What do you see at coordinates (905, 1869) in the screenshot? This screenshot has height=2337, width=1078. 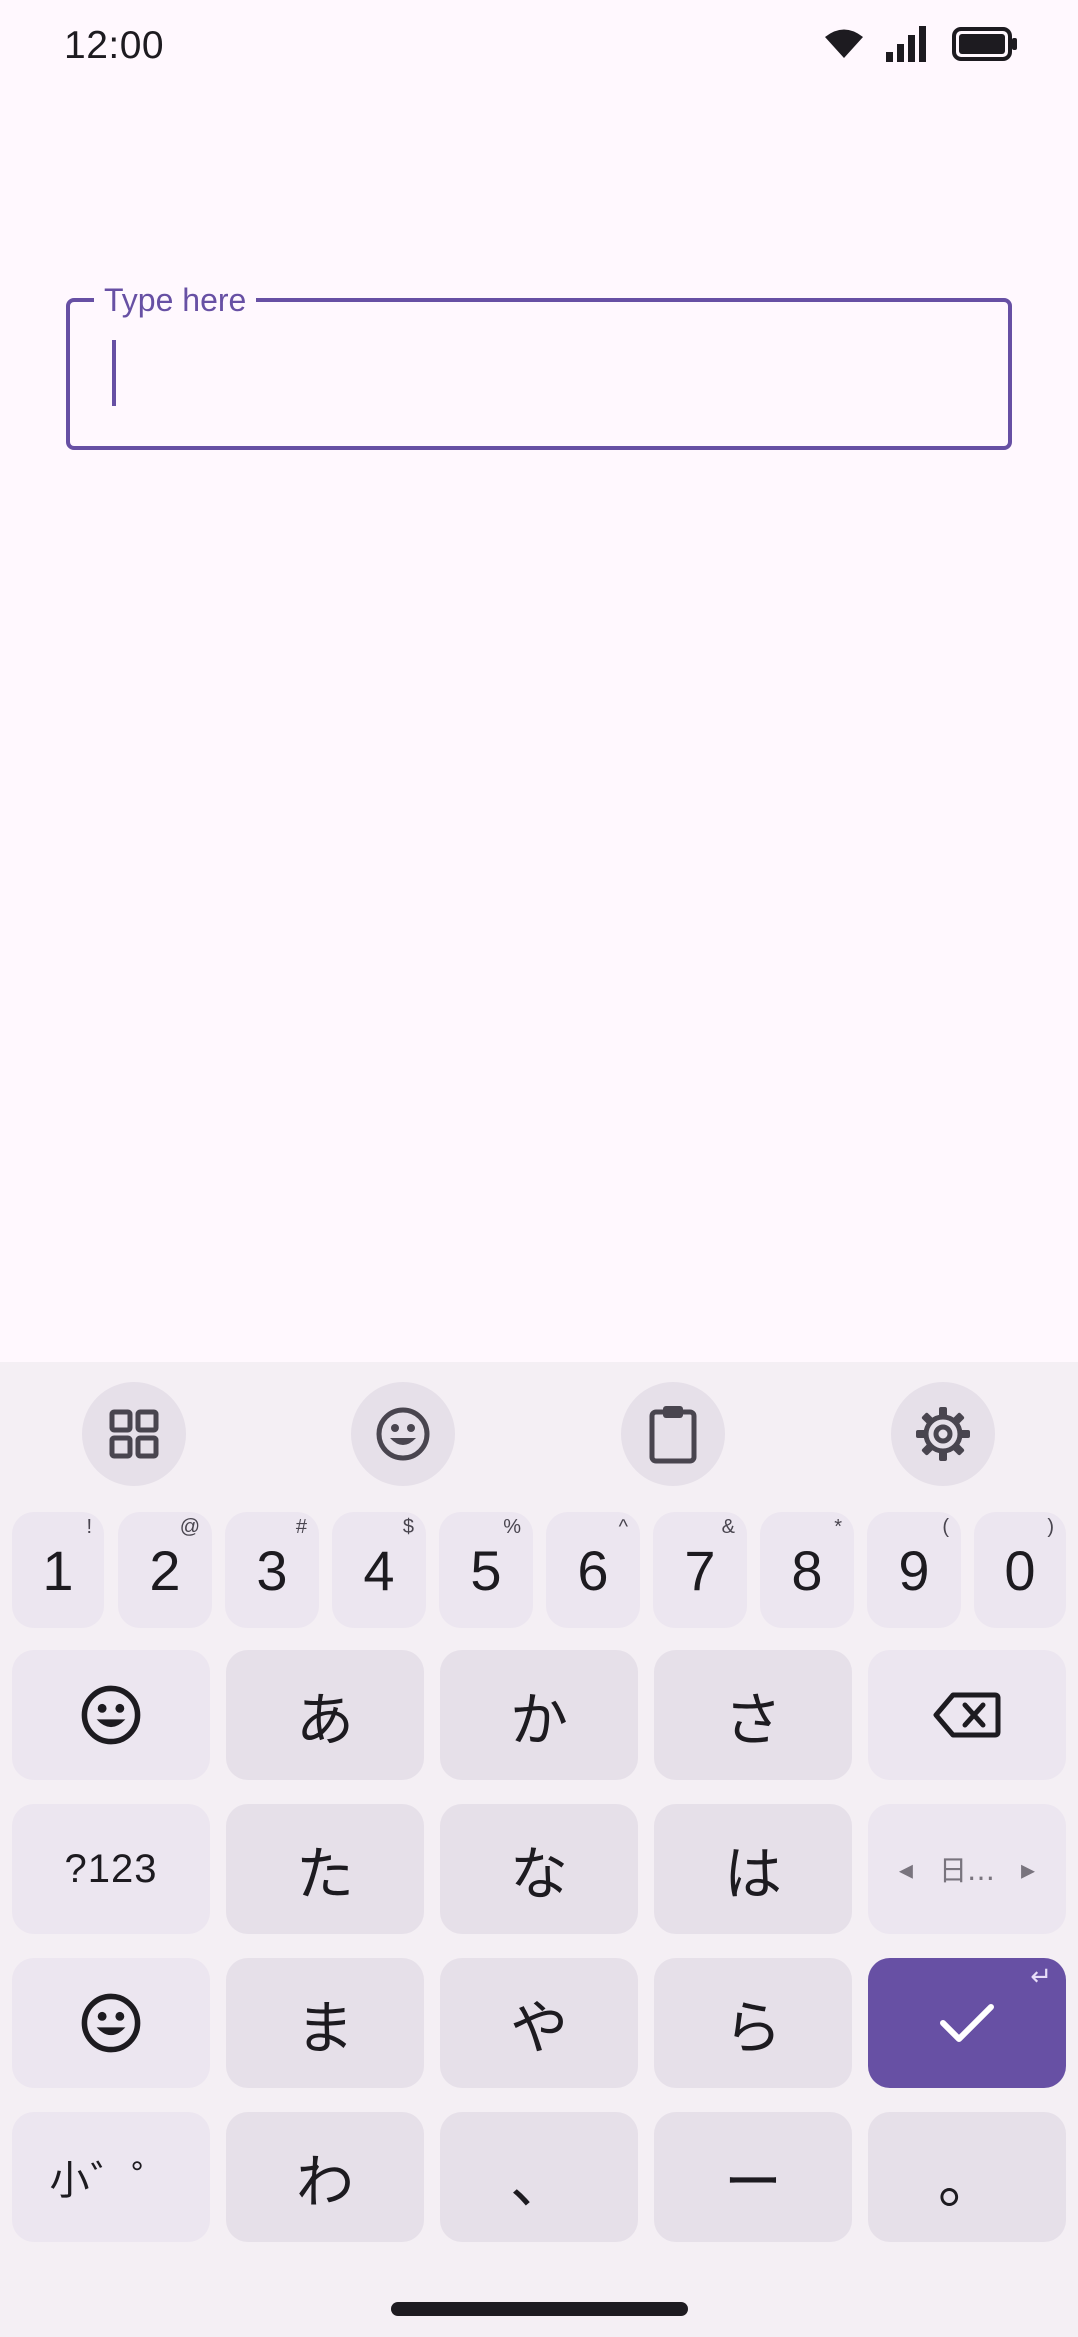 I see `arrow-left-icon: ◂` at bounding box center [905, 1869].